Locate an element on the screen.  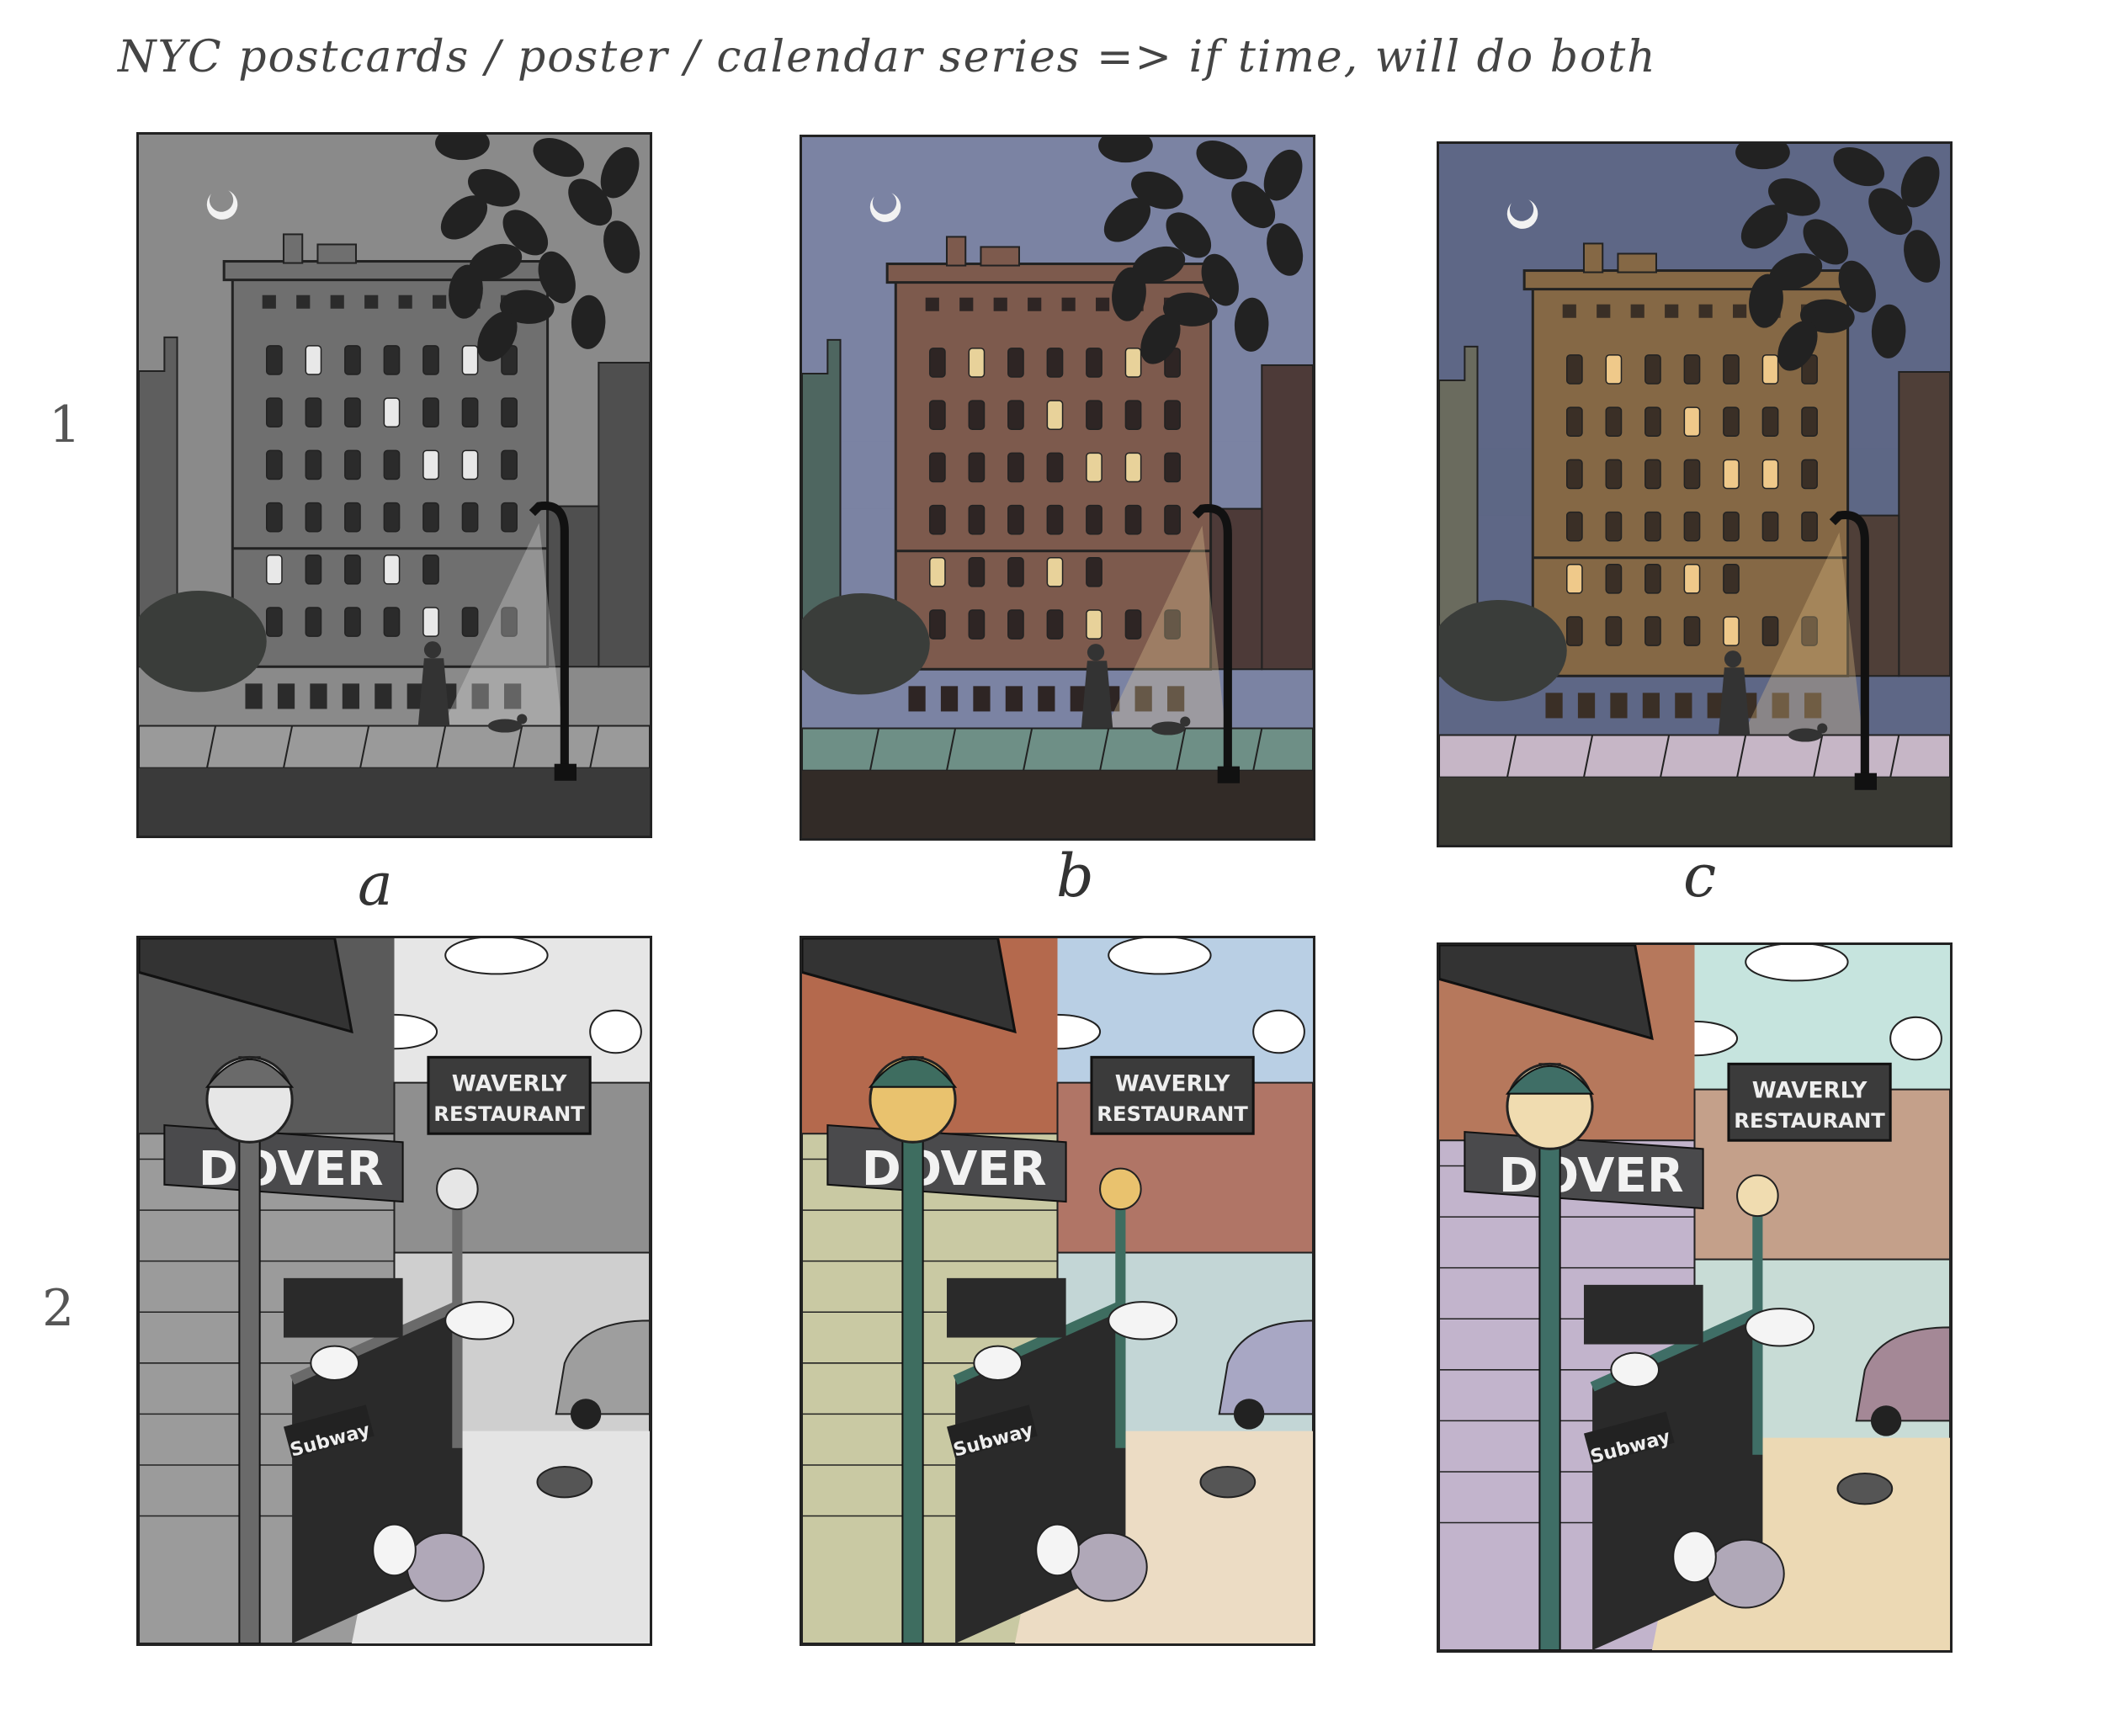
column-label-c: c is located at coordinates (1700, 875).